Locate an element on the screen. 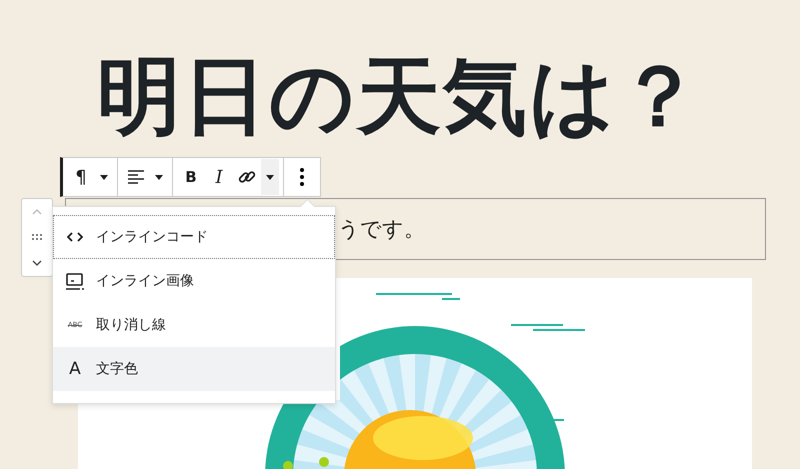 The height and width of the screenshot is (469, 800). move-down-button is located at coordinates (37, 263).